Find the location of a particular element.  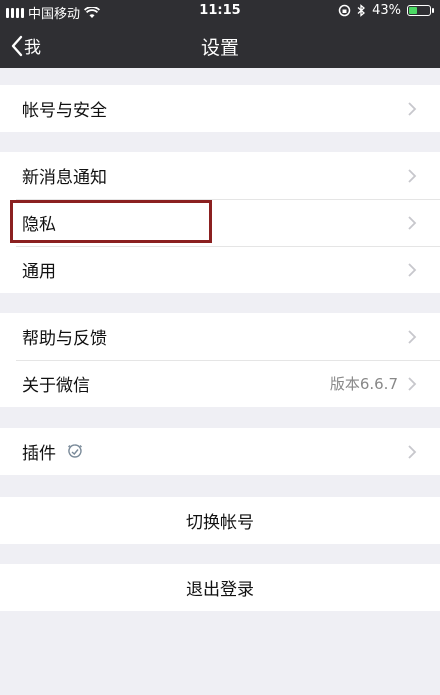

bluetooth-icon is located at coordinates (361, 10).